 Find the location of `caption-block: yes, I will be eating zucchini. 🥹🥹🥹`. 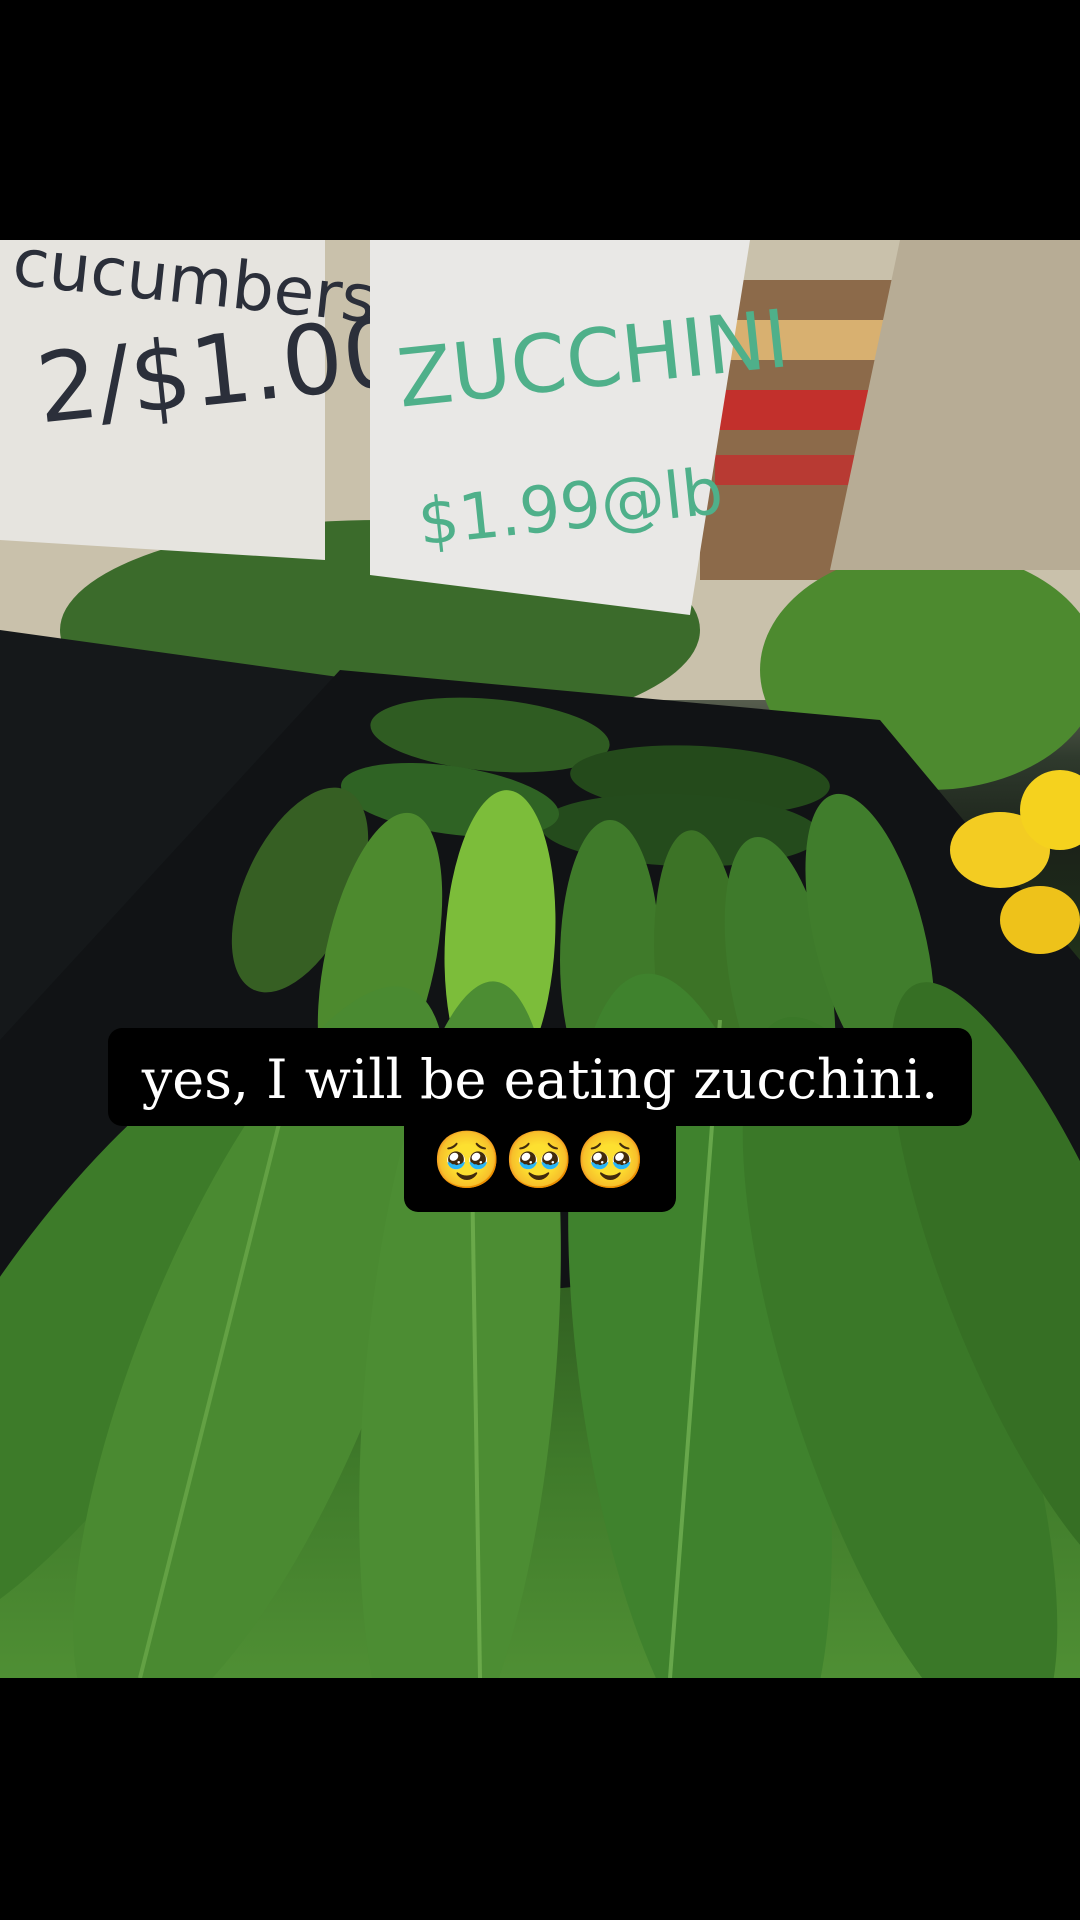

caption-block: yes, I will be eating zucchini. 🥹🥹🥹 is located at coordinates (540, 1120).